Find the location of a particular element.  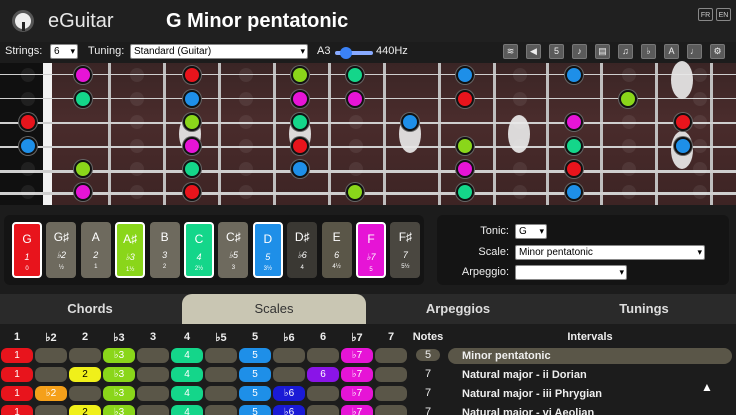

pitch-slider is located at coordinates (354, 53).